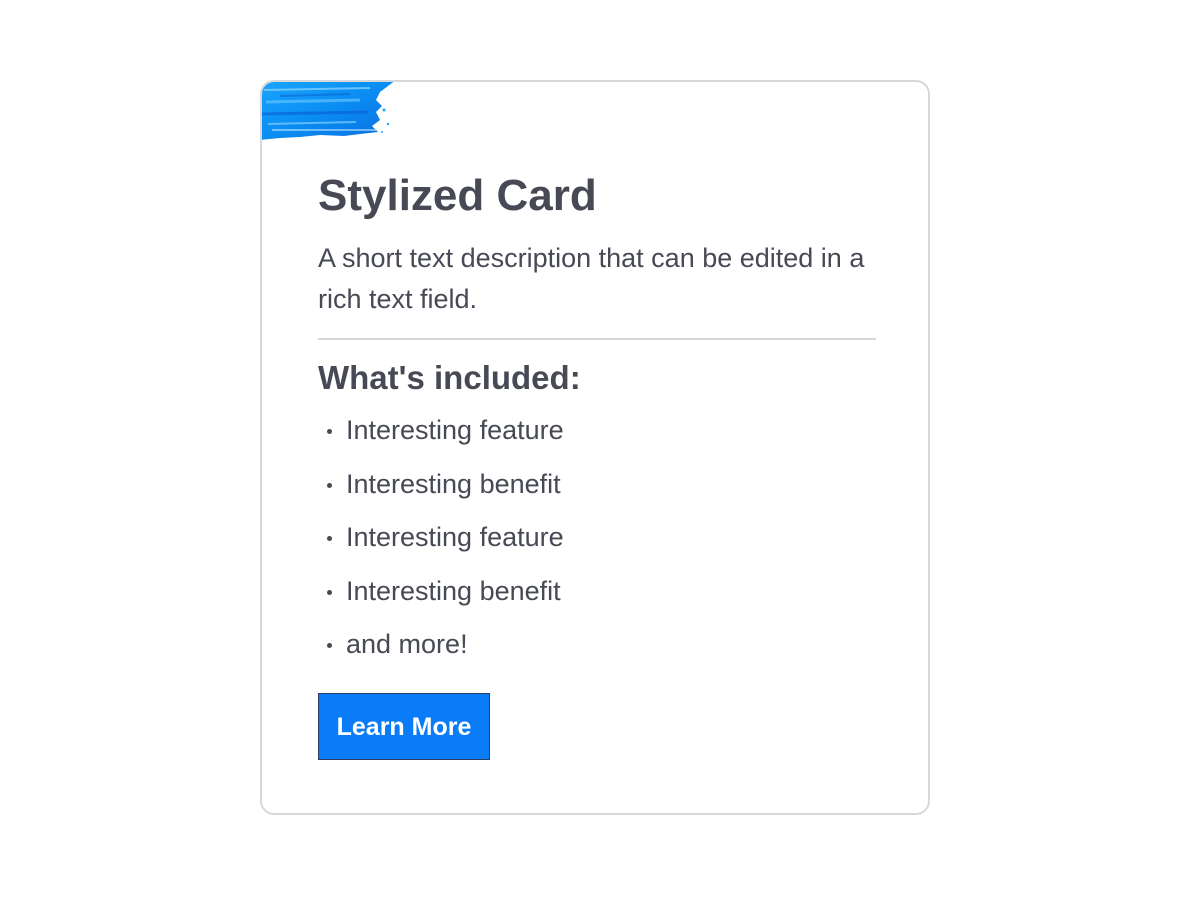 The image size is (1200, 900). What do you see at coordinates (597, 339) in the screenshot?
I see `divider` at bounding box center [597, 339].